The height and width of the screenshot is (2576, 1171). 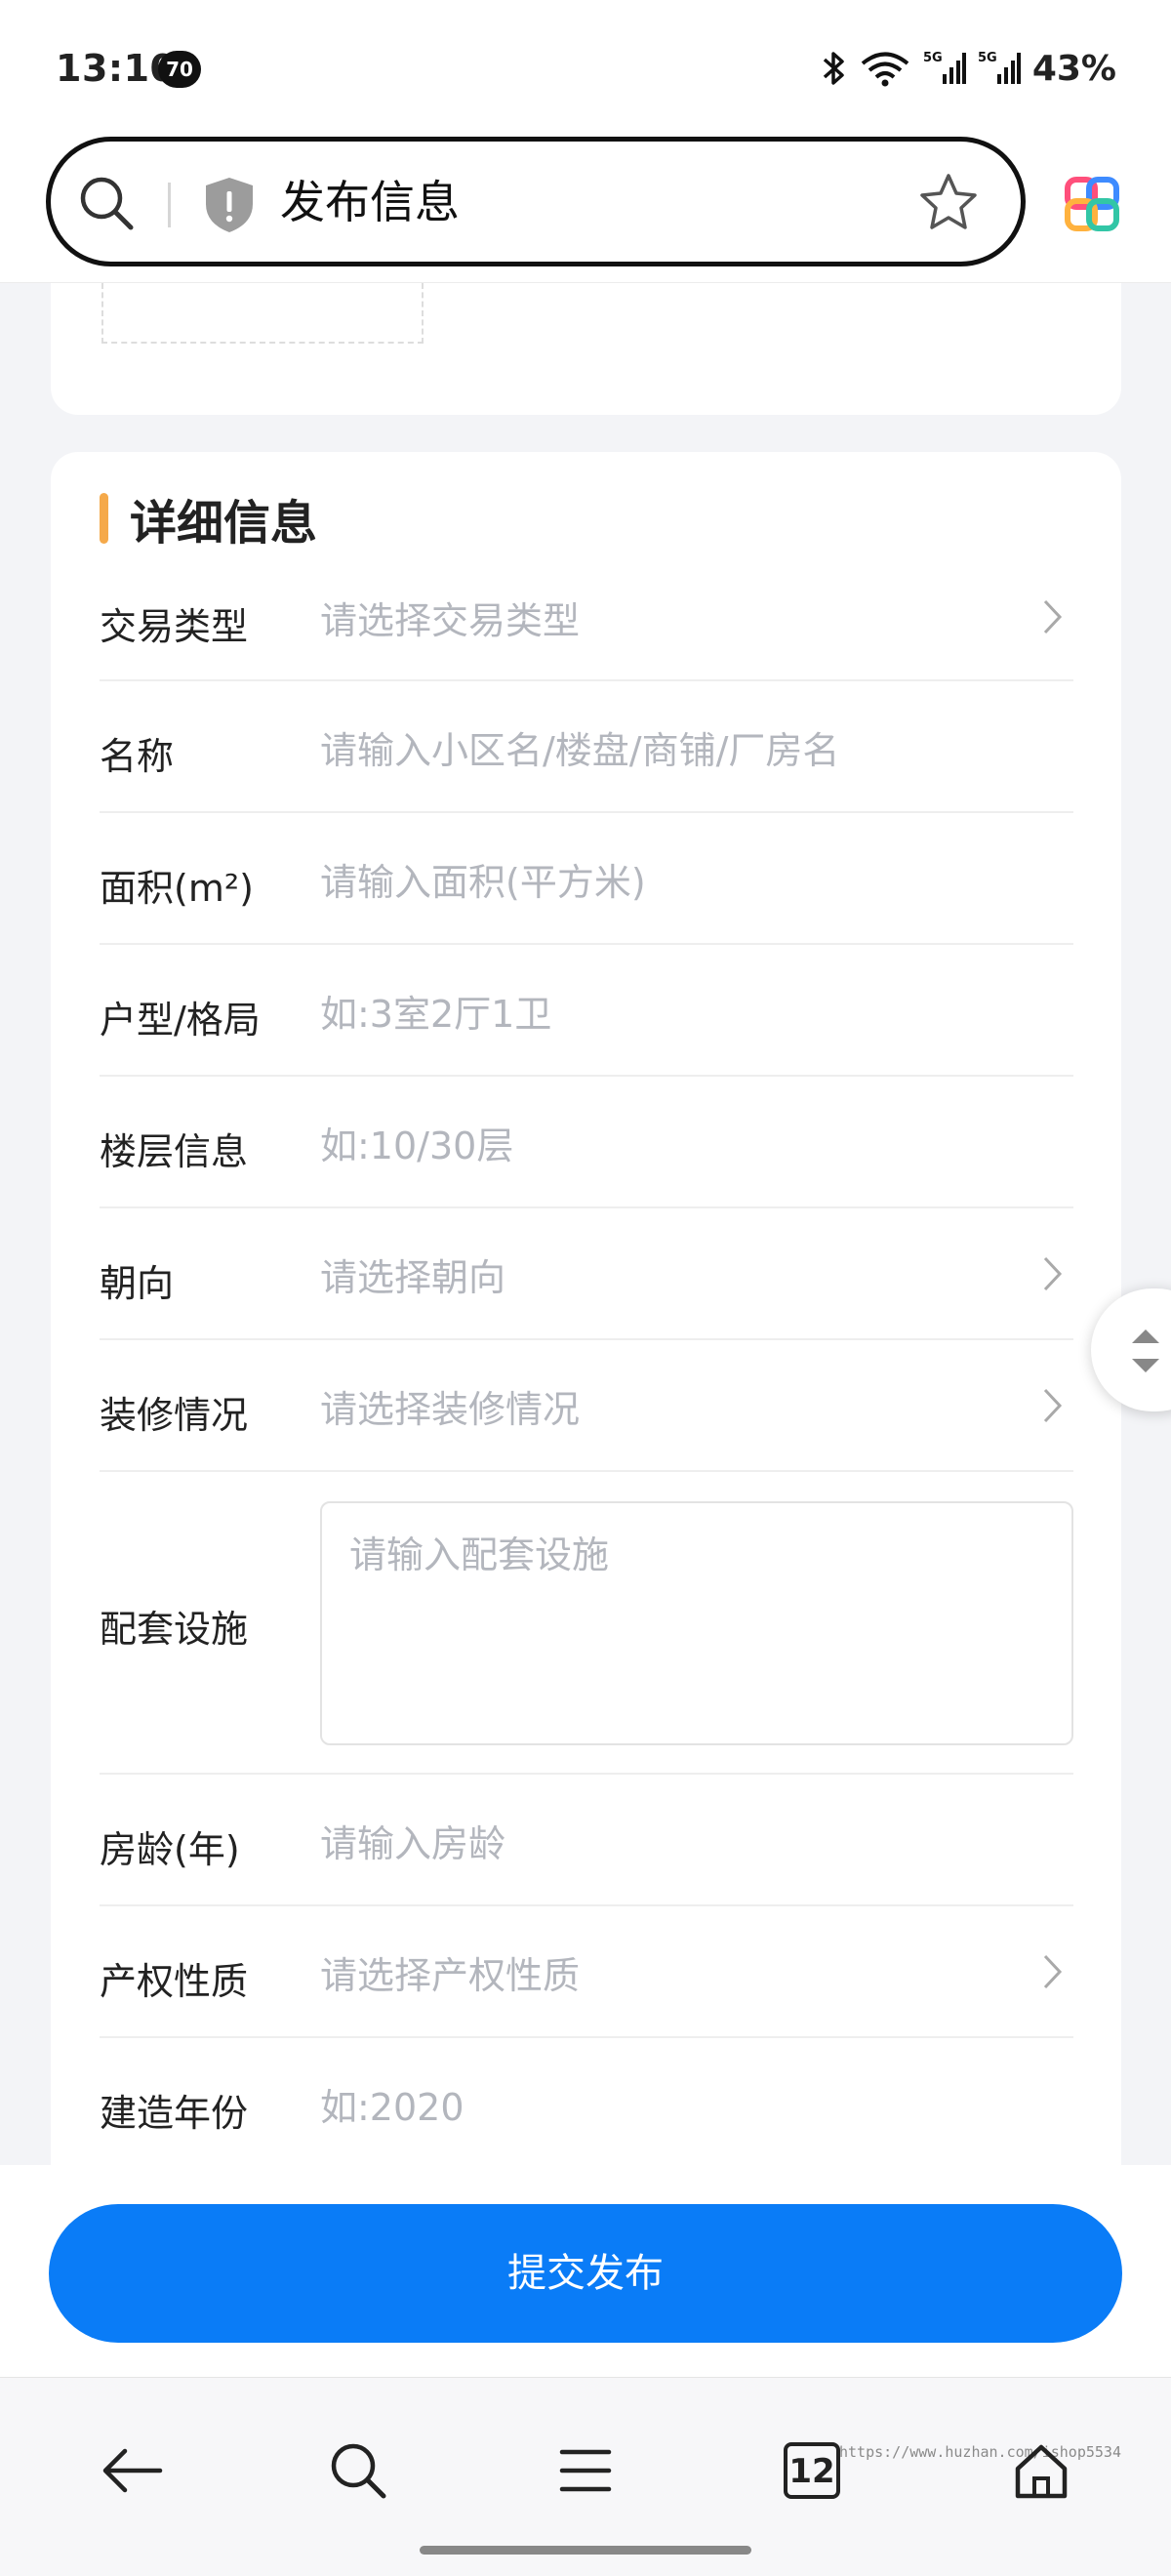 What do you see at coordinates (586, 1840) in the screenshot?
I see `field-row-house-age: 房龄(年) 请输入房龄` at bounding box center [586, 1840].